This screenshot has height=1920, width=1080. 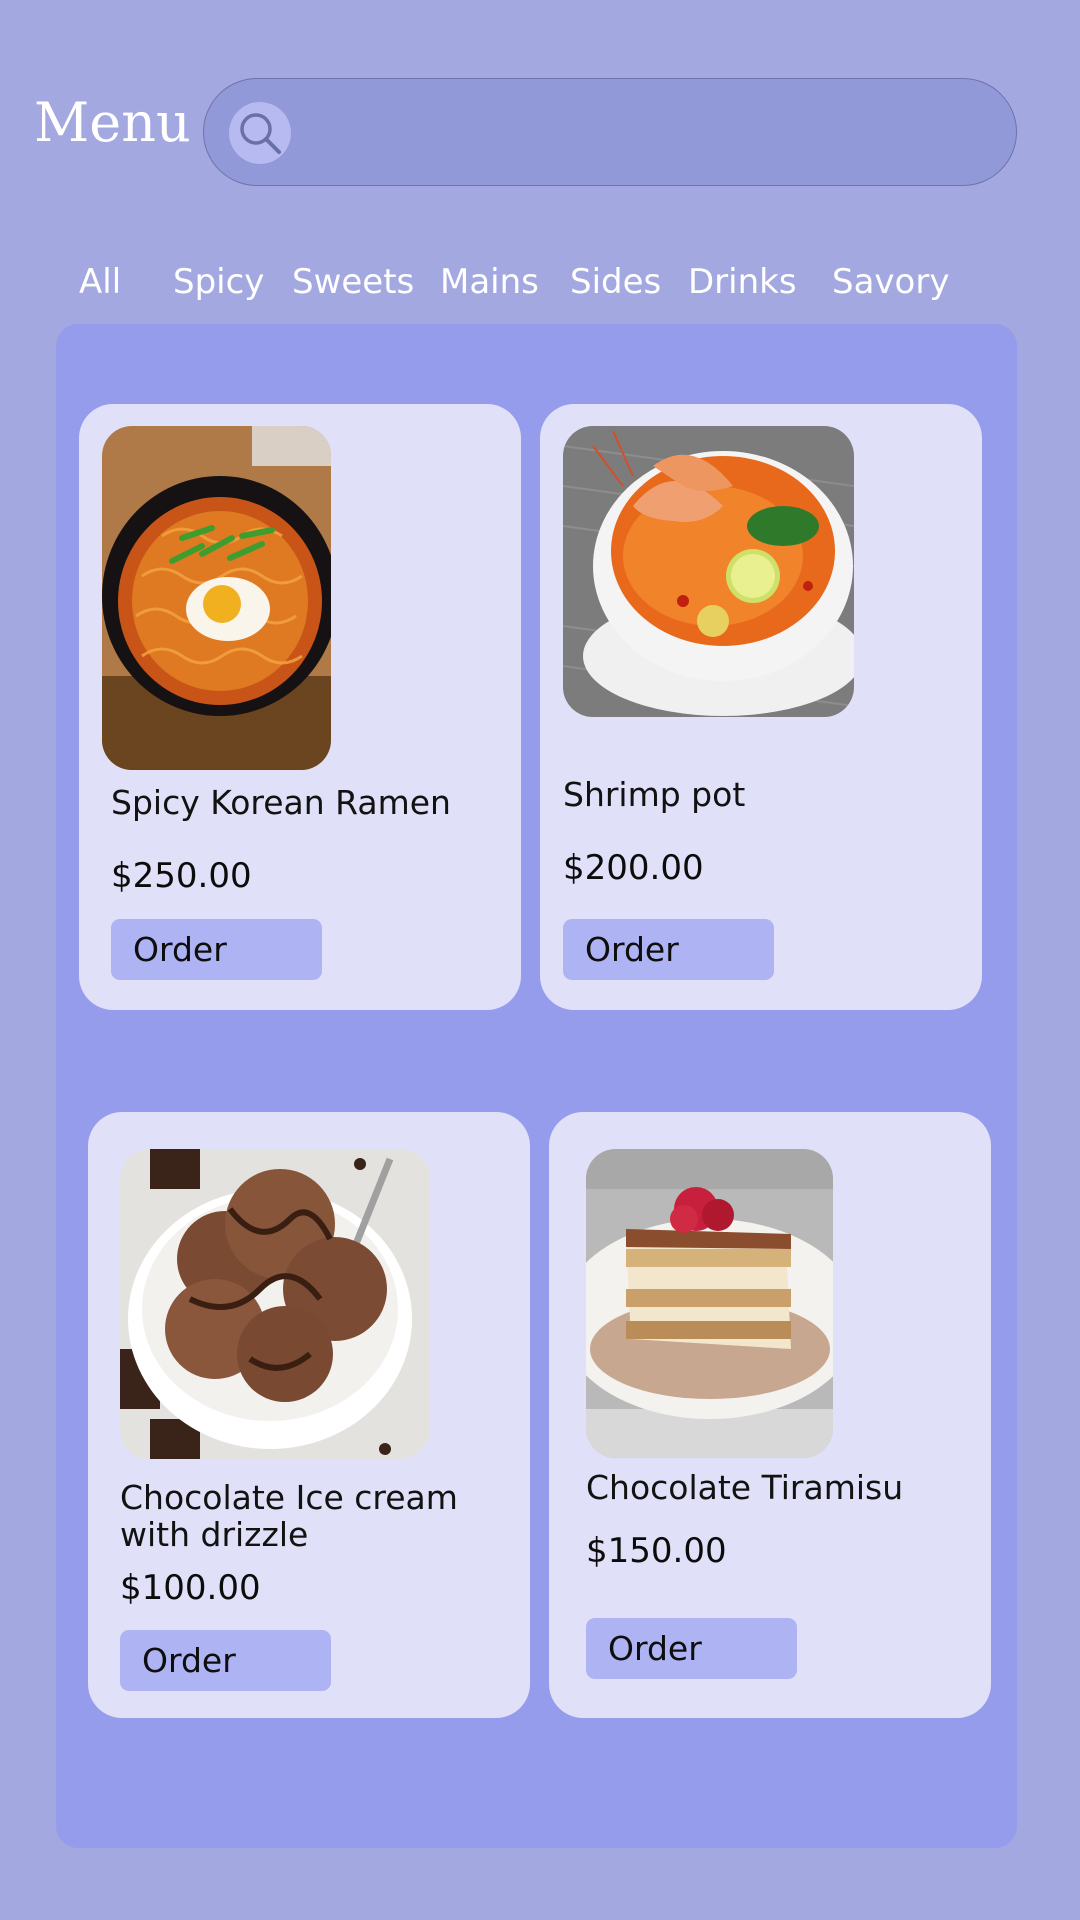 What do you see at coordinates (890, 282) in the screenshot?
I see `tab-savory: Savory` at bounding box center [890, 282].